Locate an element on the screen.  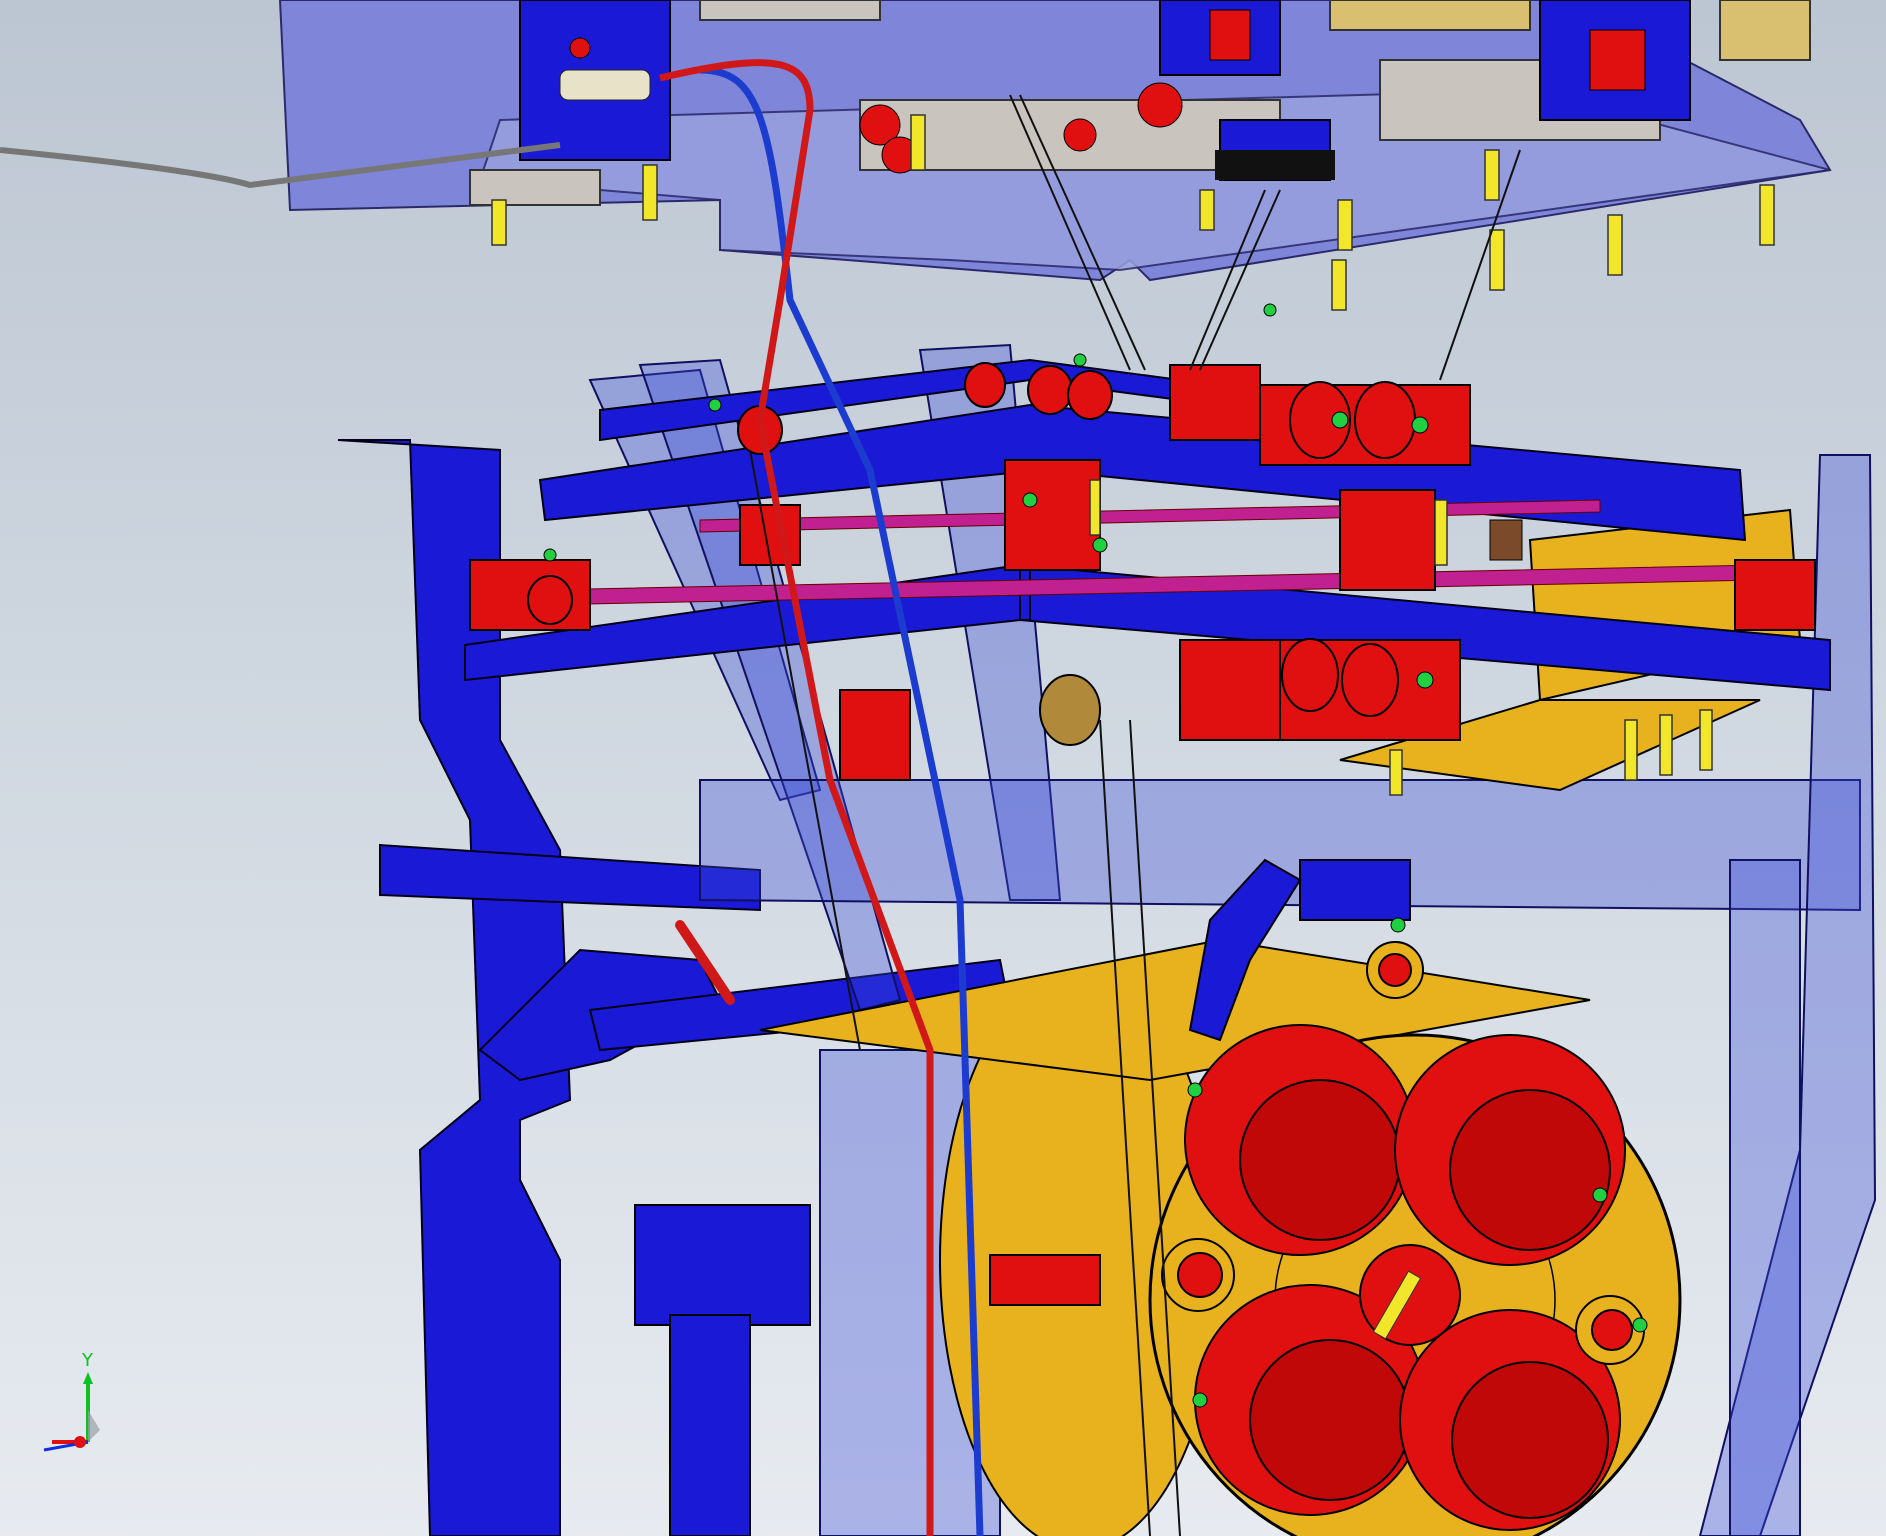
bronze-bushing is located at coordinates (1506, 540).